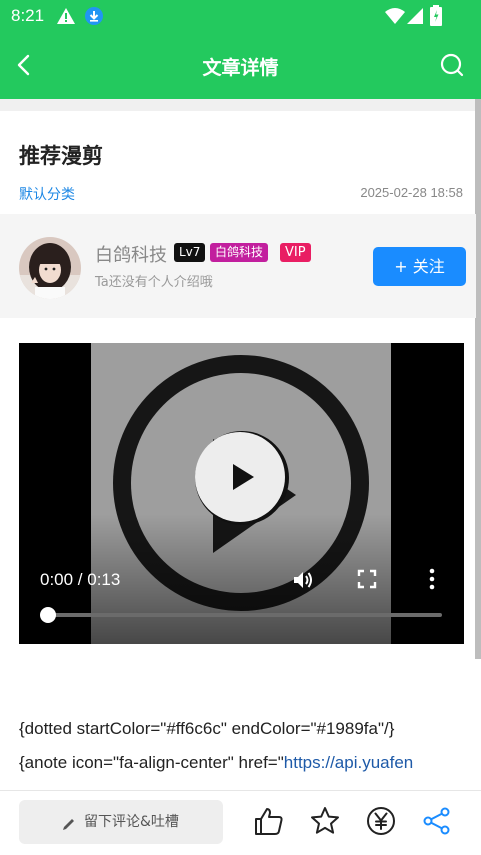 Image resolution: width=481 pixels, height=855 pixels. What do you see at coordinates (239, 252) in the screenshot?
I see `org-badge: 白鸽科技` at bounding box center [239, 252].